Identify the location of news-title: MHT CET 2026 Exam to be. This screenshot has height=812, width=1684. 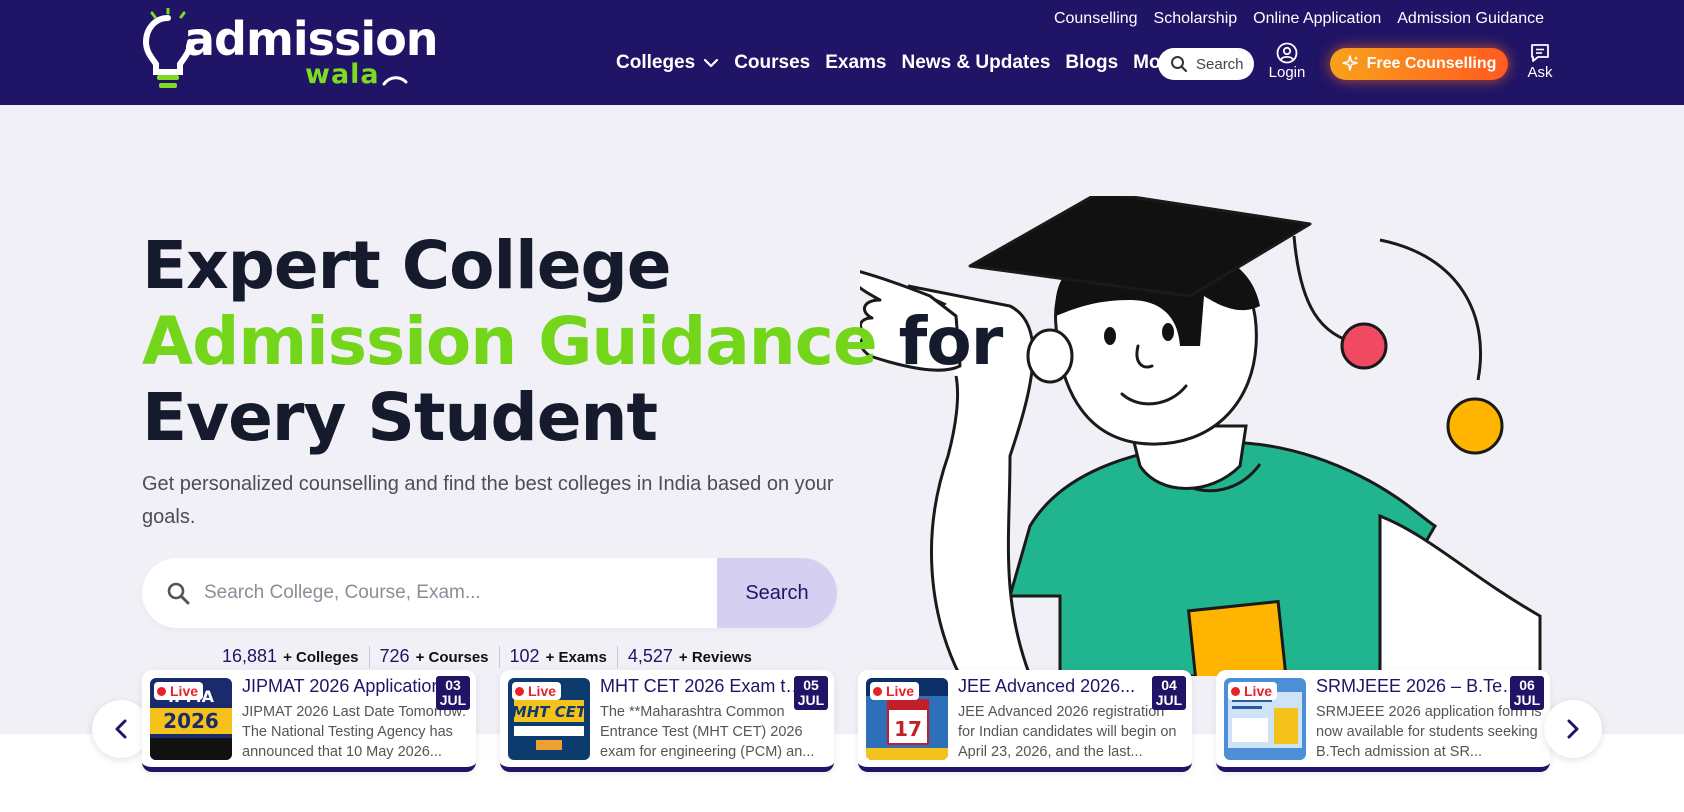
(705, 686).